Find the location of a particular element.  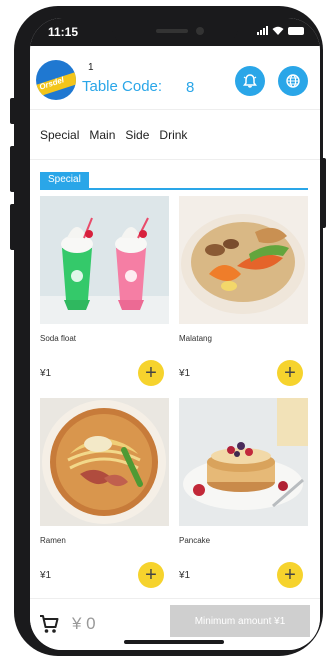

globe-icon is located at coordinates (293, 81).